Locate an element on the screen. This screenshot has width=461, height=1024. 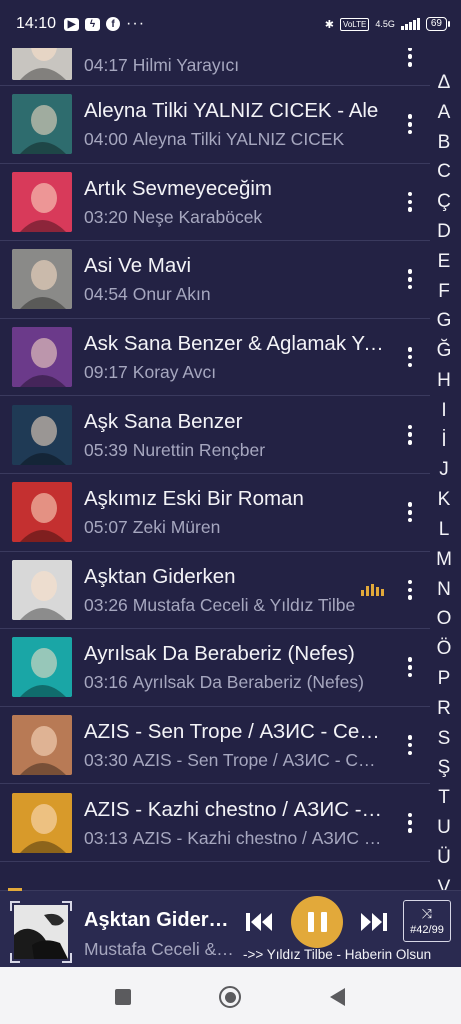
alphabet-letter: İ is located at coordinates (443, 441).